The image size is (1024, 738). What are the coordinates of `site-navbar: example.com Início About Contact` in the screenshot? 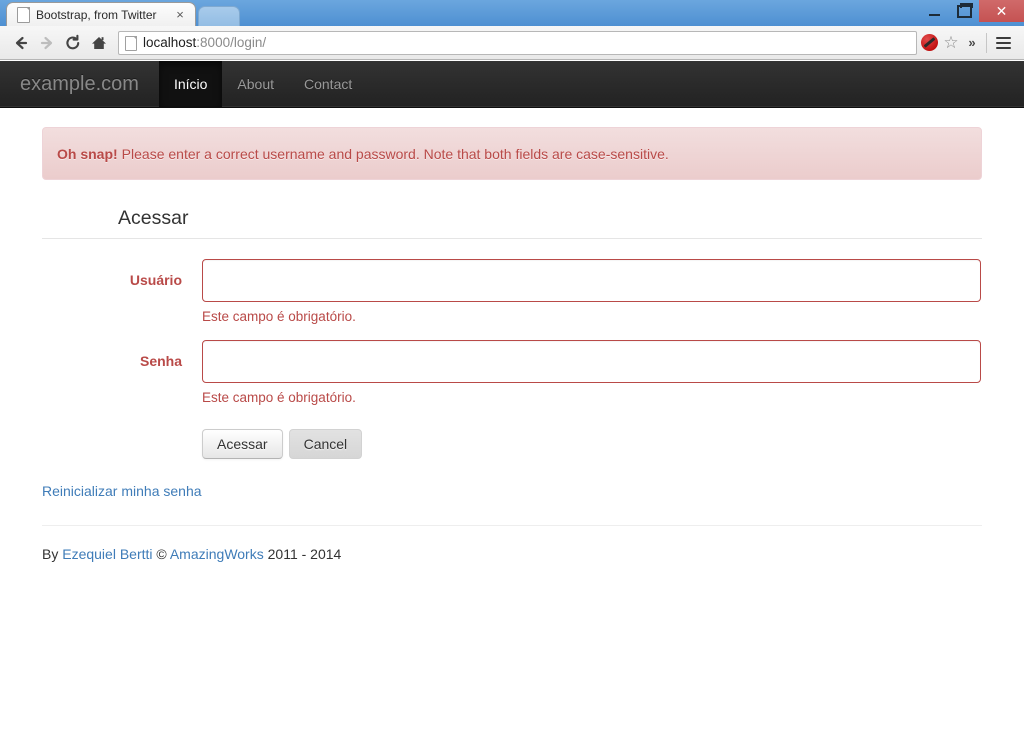 It's located at (512, 84).